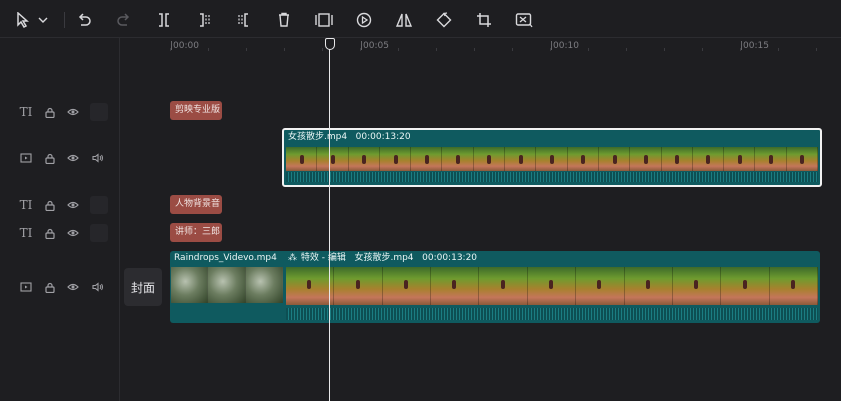  What do you see at coordinates (754, 46) in the screenshot?
I see `ruler-label: |00:15` at bounding box center [754, 46].